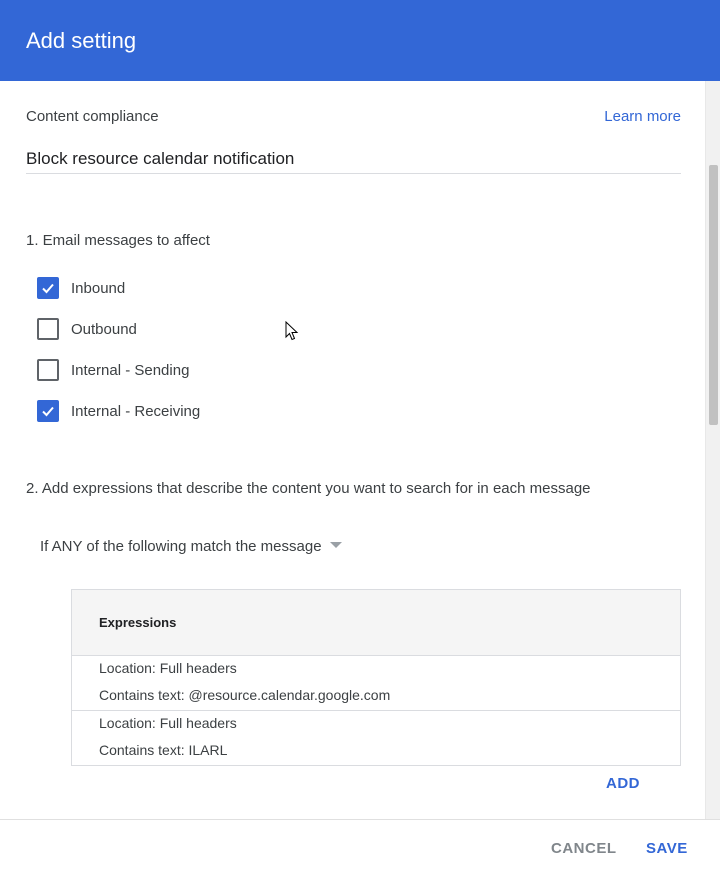 The width and height of the screenshot is (720, 876). Describe the element at coordinates (163, 750) in the screenshot. I see `expression-contains: Contains text: ILARL` at that location.